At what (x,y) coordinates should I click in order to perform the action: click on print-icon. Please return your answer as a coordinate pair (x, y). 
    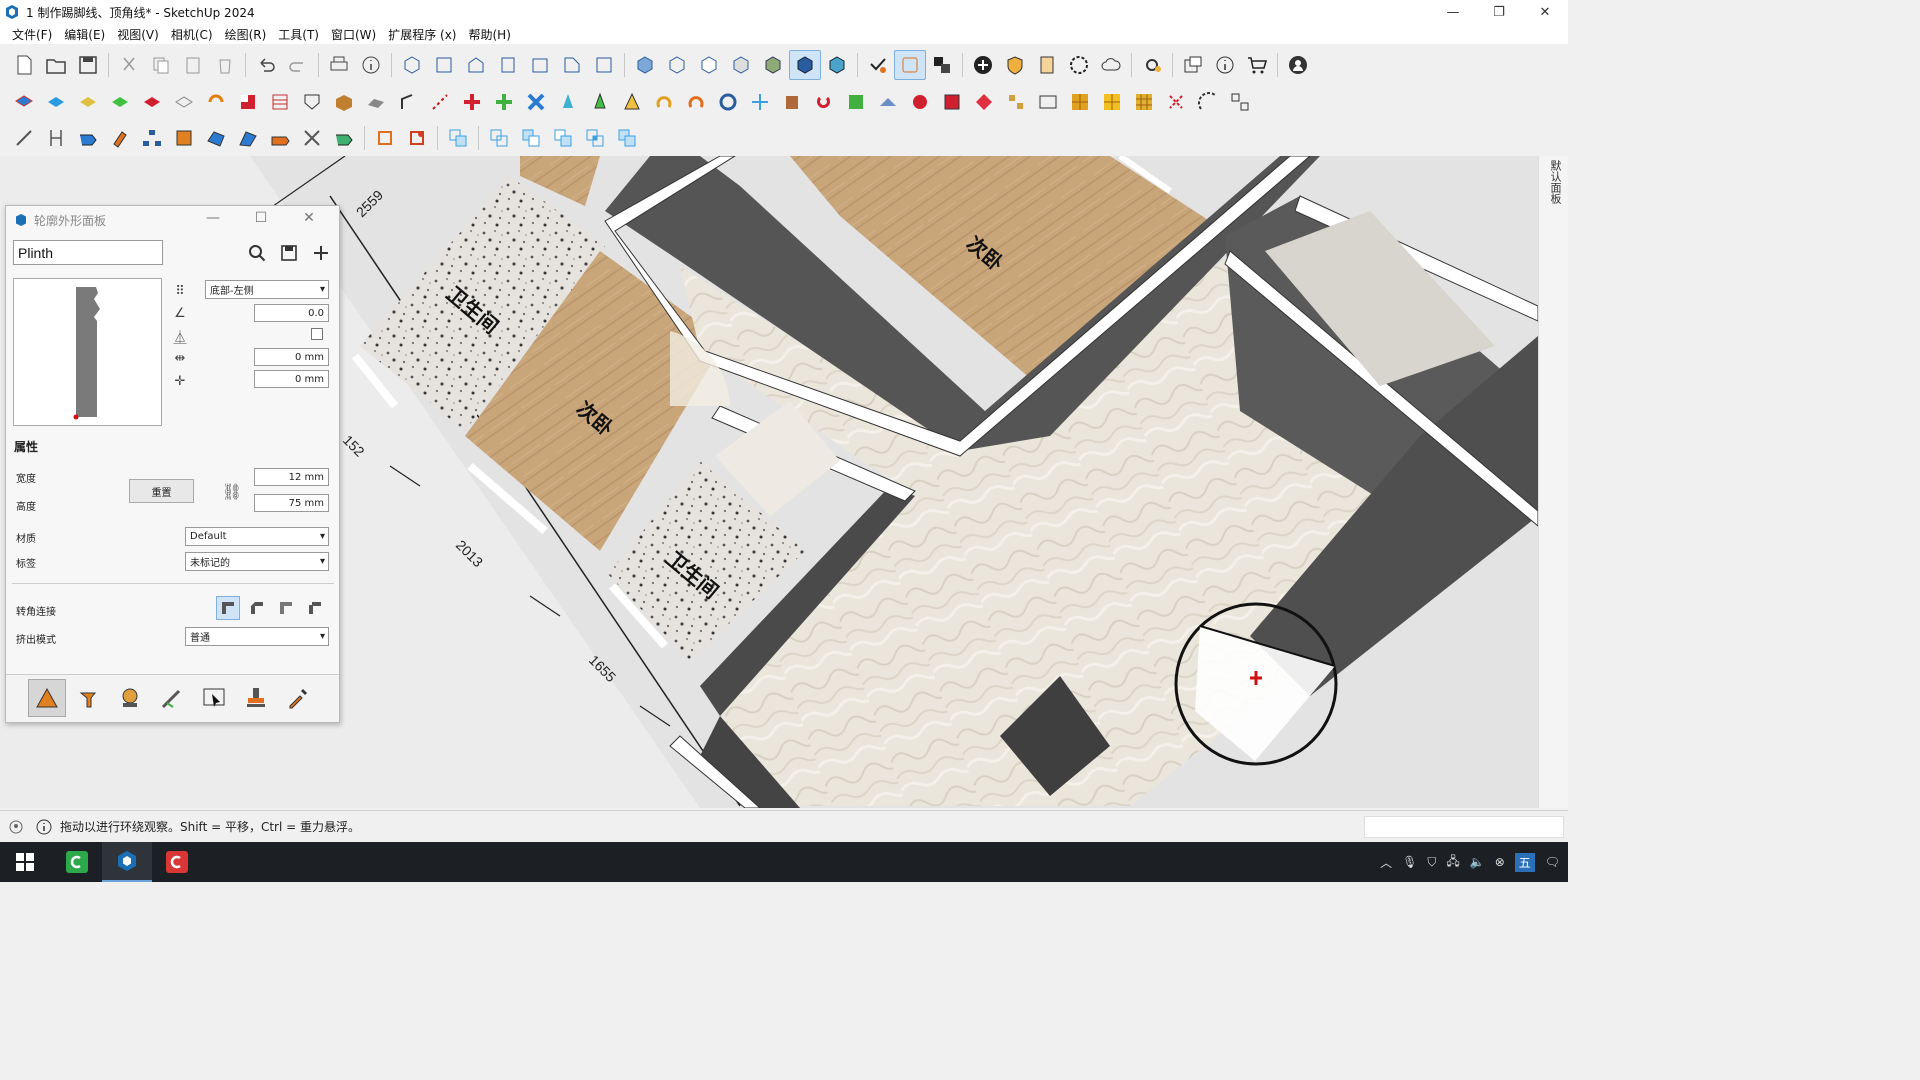
    Looking at the image, I should click on (339, 65).